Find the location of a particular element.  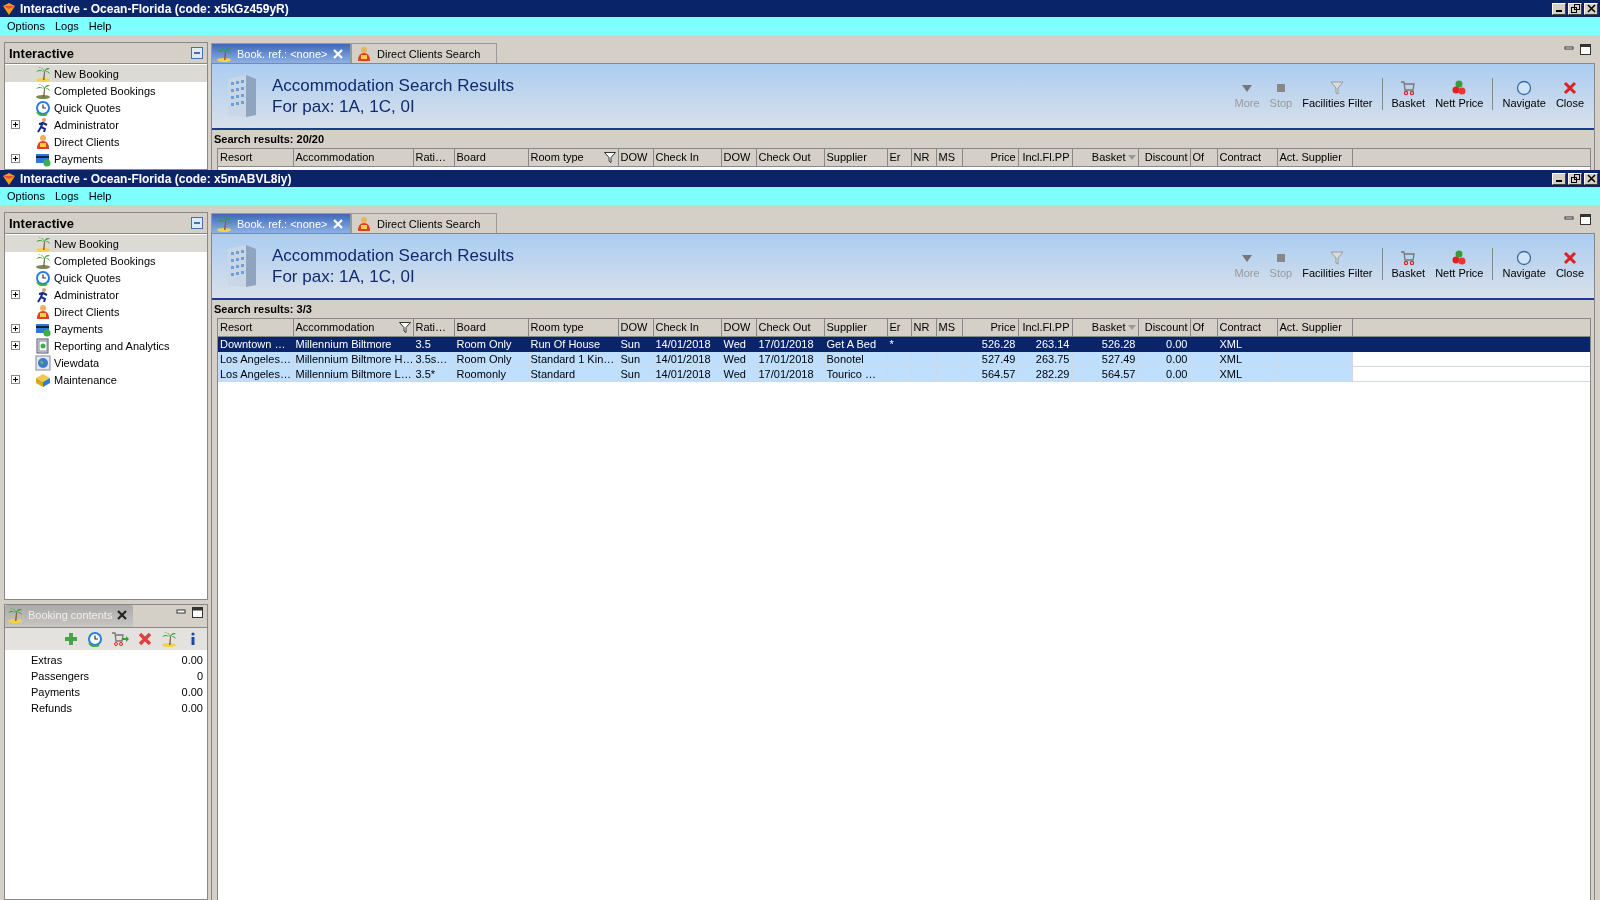

clock-icon is located at coordinates (95, 639).